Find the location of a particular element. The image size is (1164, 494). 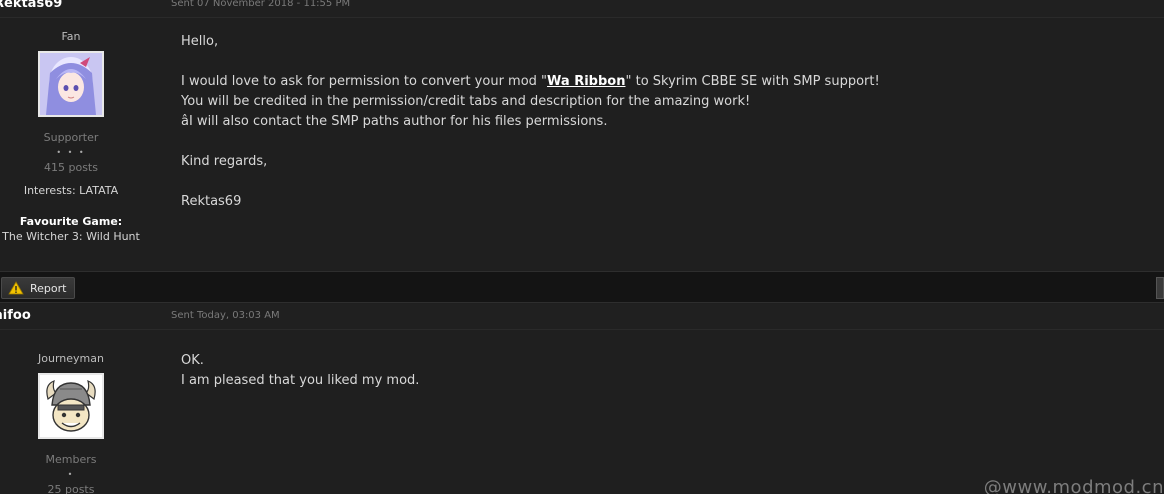

member-group: Supporter is located at coordinates (71, 137).